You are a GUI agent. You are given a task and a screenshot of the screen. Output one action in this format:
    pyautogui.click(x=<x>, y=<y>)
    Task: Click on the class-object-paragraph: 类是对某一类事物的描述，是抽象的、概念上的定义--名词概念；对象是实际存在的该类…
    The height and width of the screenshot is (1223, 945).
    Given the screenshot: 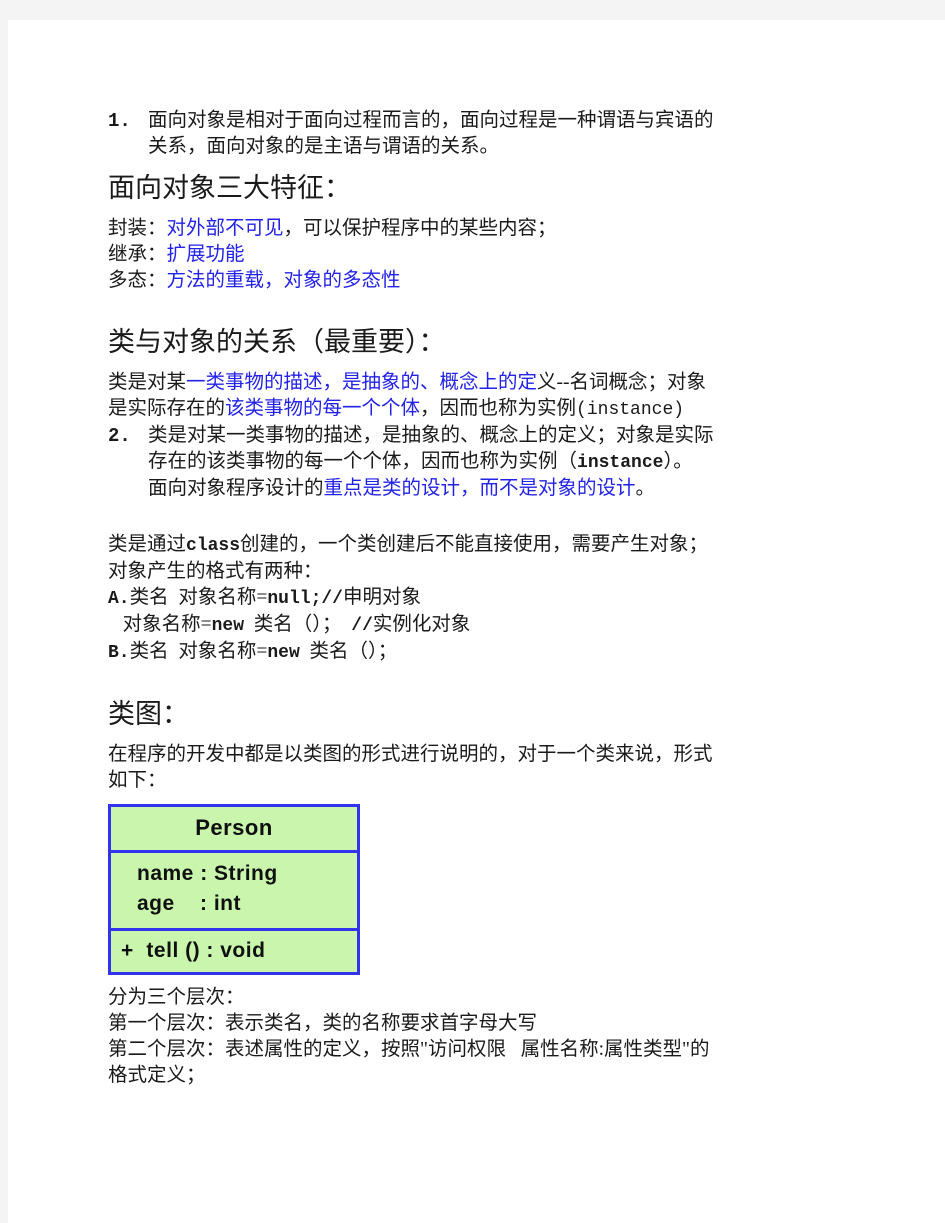 What is the action you would take?
    pyautogui.click(x=493, y=396)
    